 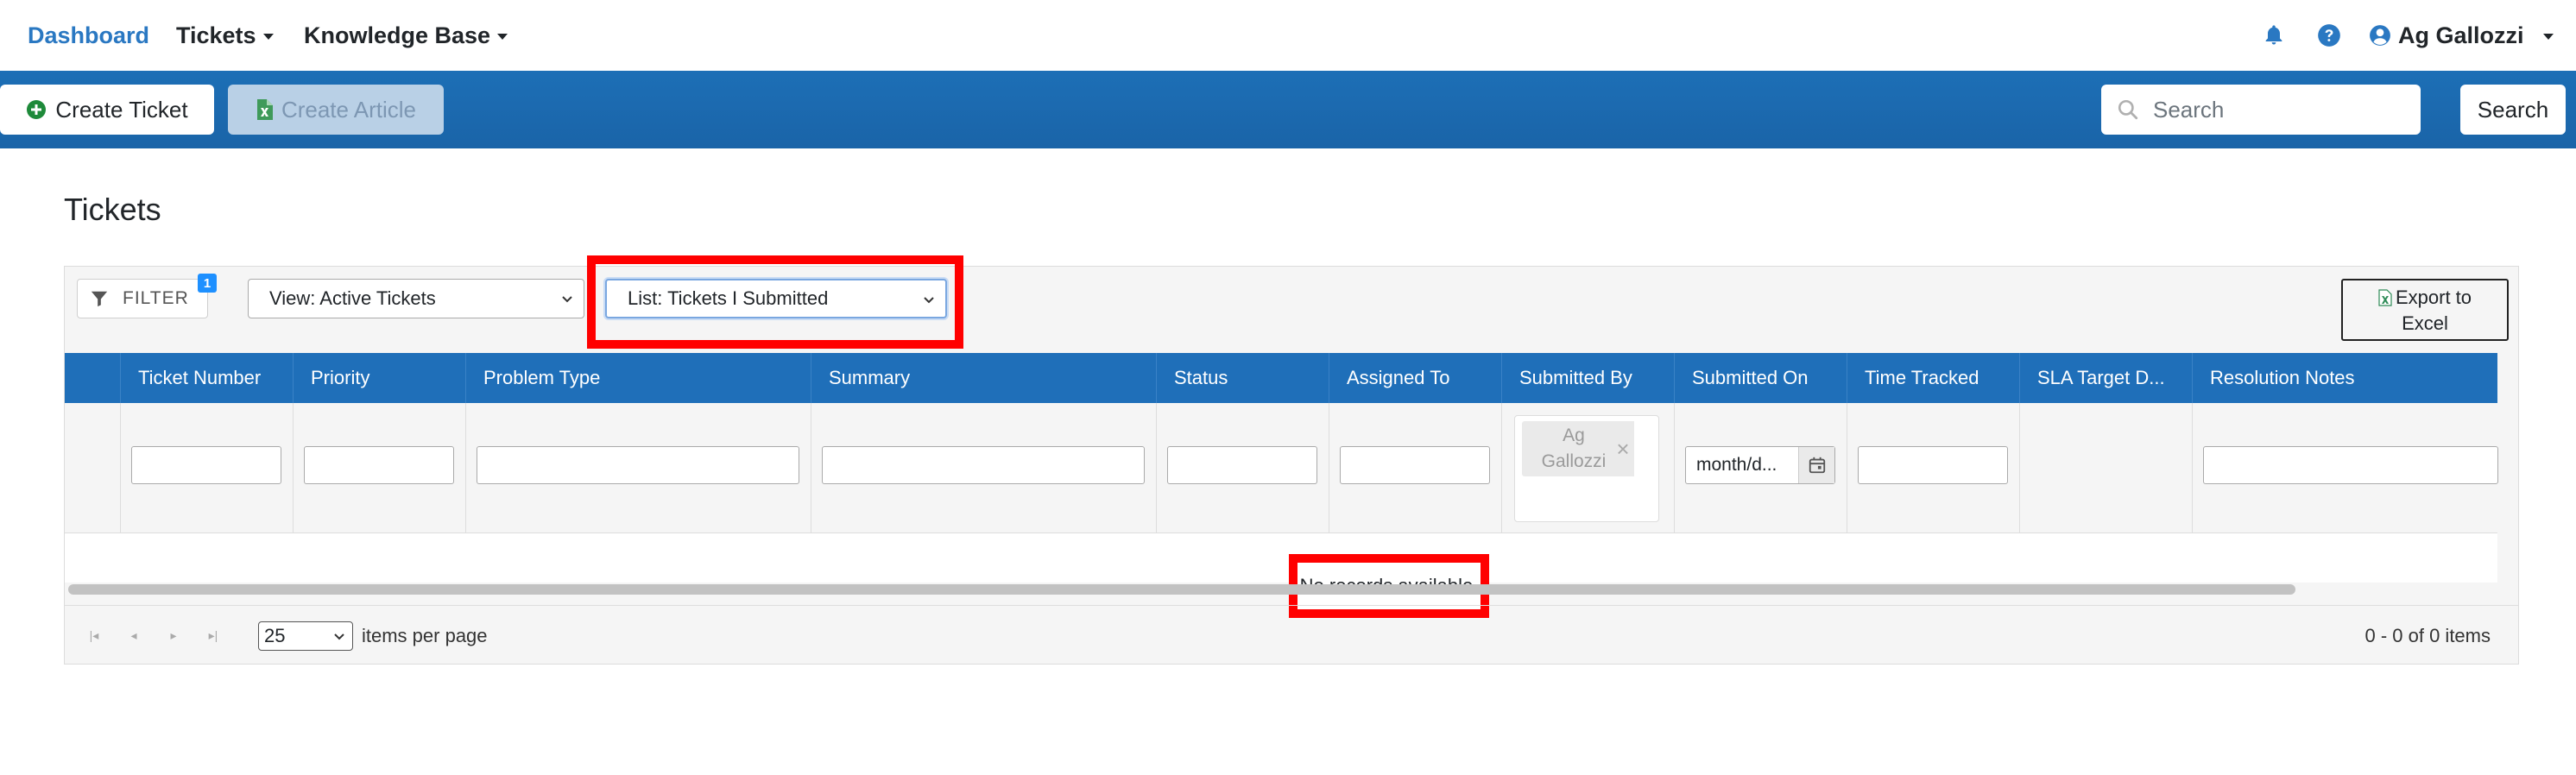 I want to click on column-header-status: Status, so click(x=1242, y=378).